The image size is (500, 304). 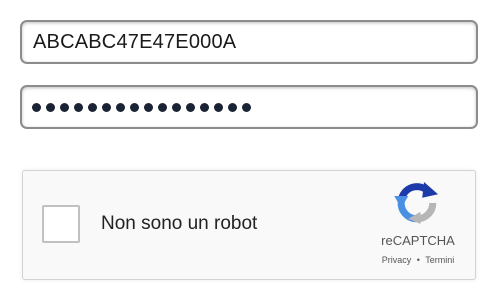 I want to click on terms-link: Termini, so click(x=439, y=260).